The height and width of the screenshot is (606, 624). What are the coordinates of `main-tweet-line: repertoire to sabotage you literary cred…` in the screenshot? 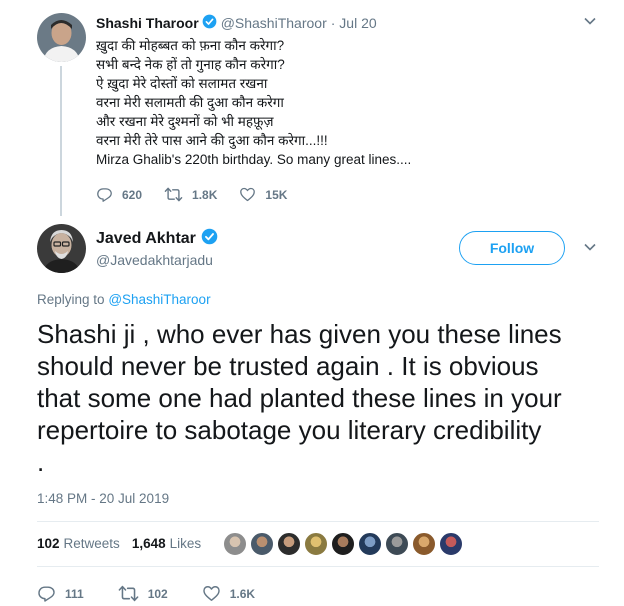 It's located at (289, 430).